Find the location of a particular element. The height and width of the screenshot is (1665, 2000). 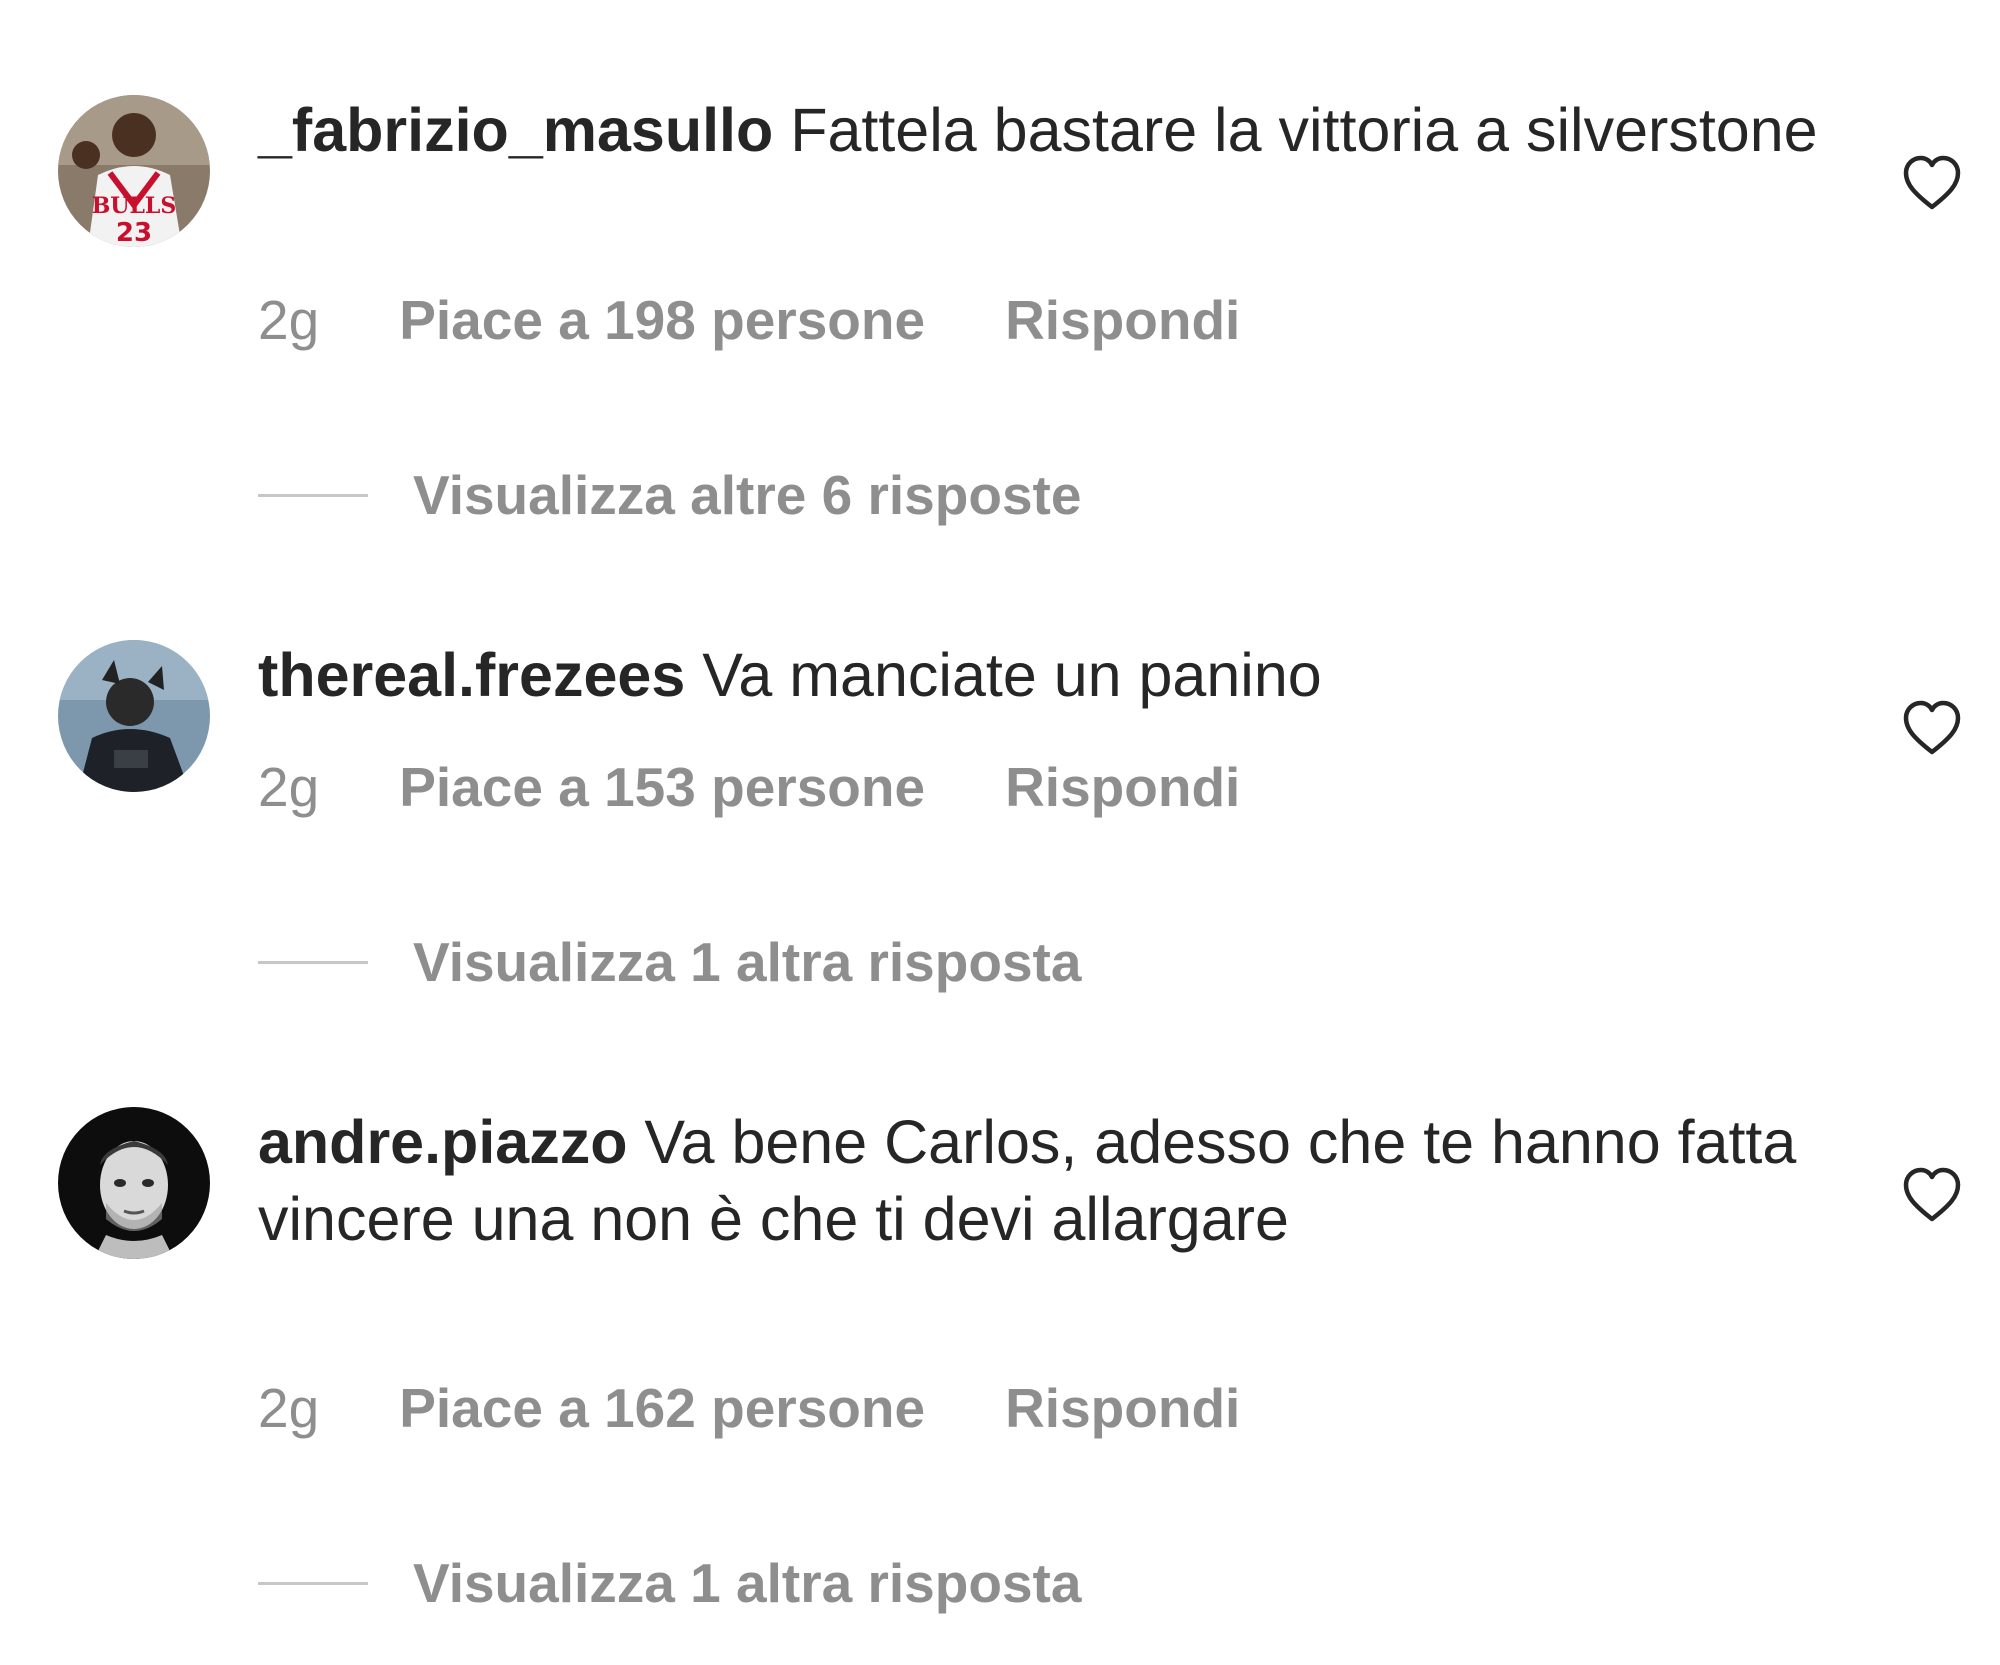

comment-meta: 2g Piace a 198 persone Rispondi is located at coordinates (749, 320).